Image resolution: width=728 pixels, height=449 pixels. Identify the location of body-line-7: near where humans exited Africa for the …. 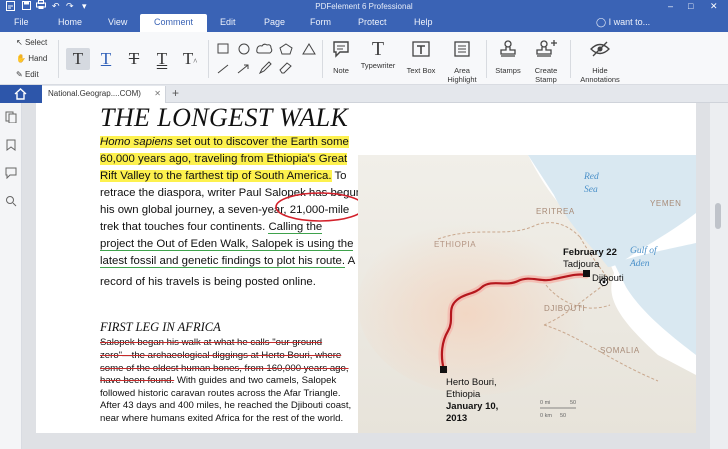
(222, 418).